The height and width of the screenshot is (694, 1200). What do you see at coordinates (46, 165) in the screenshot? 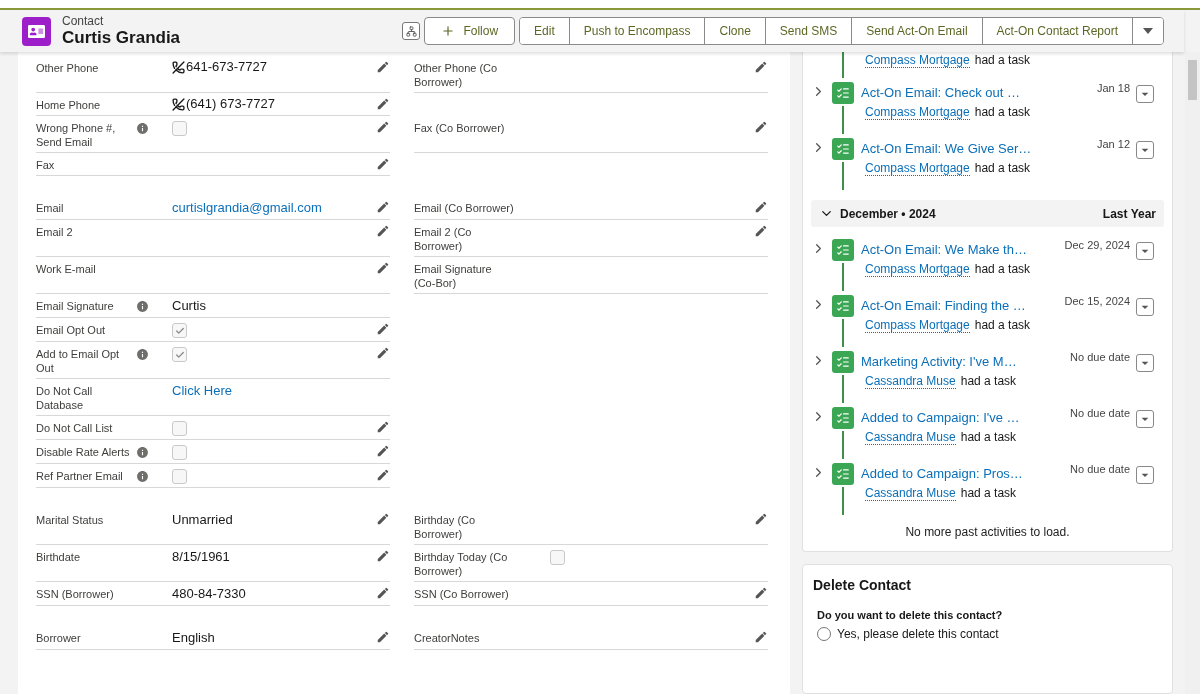
I see `field-label: Fax` at bounding box center [46, 165].